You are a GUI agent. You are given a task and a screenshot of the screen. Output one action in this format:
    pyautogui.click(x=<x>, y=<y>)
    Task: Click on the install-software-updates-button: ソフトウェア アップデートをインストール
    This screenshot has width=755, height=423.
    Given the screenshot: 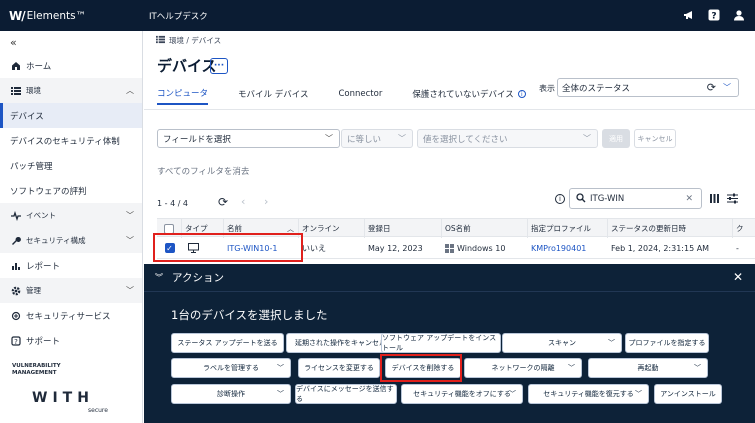 What is the action you would take?
    pyautogui.click(x=441, y=343)
    